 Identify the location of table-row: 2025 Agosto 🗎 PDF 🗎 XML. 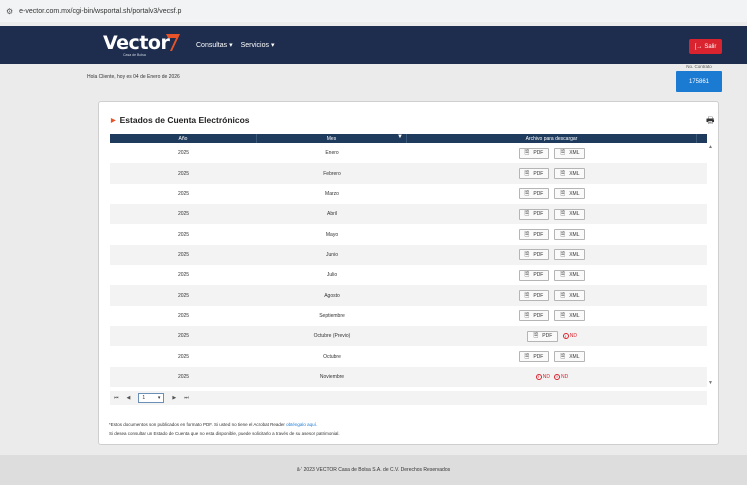
(408, 295).